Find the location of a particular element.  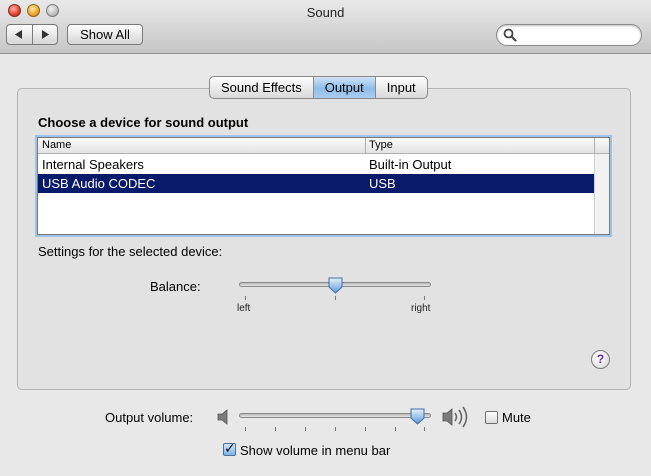

balance-left-label: left is located at coordinates (244, 308).